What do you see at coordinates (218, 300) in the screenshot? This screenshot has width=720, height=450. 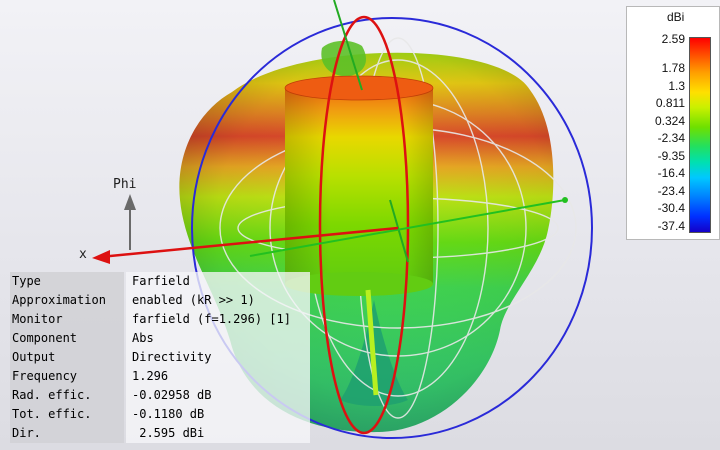 I see `info-value: enabled (kR >> 1)` at bounding box center [218, 300].